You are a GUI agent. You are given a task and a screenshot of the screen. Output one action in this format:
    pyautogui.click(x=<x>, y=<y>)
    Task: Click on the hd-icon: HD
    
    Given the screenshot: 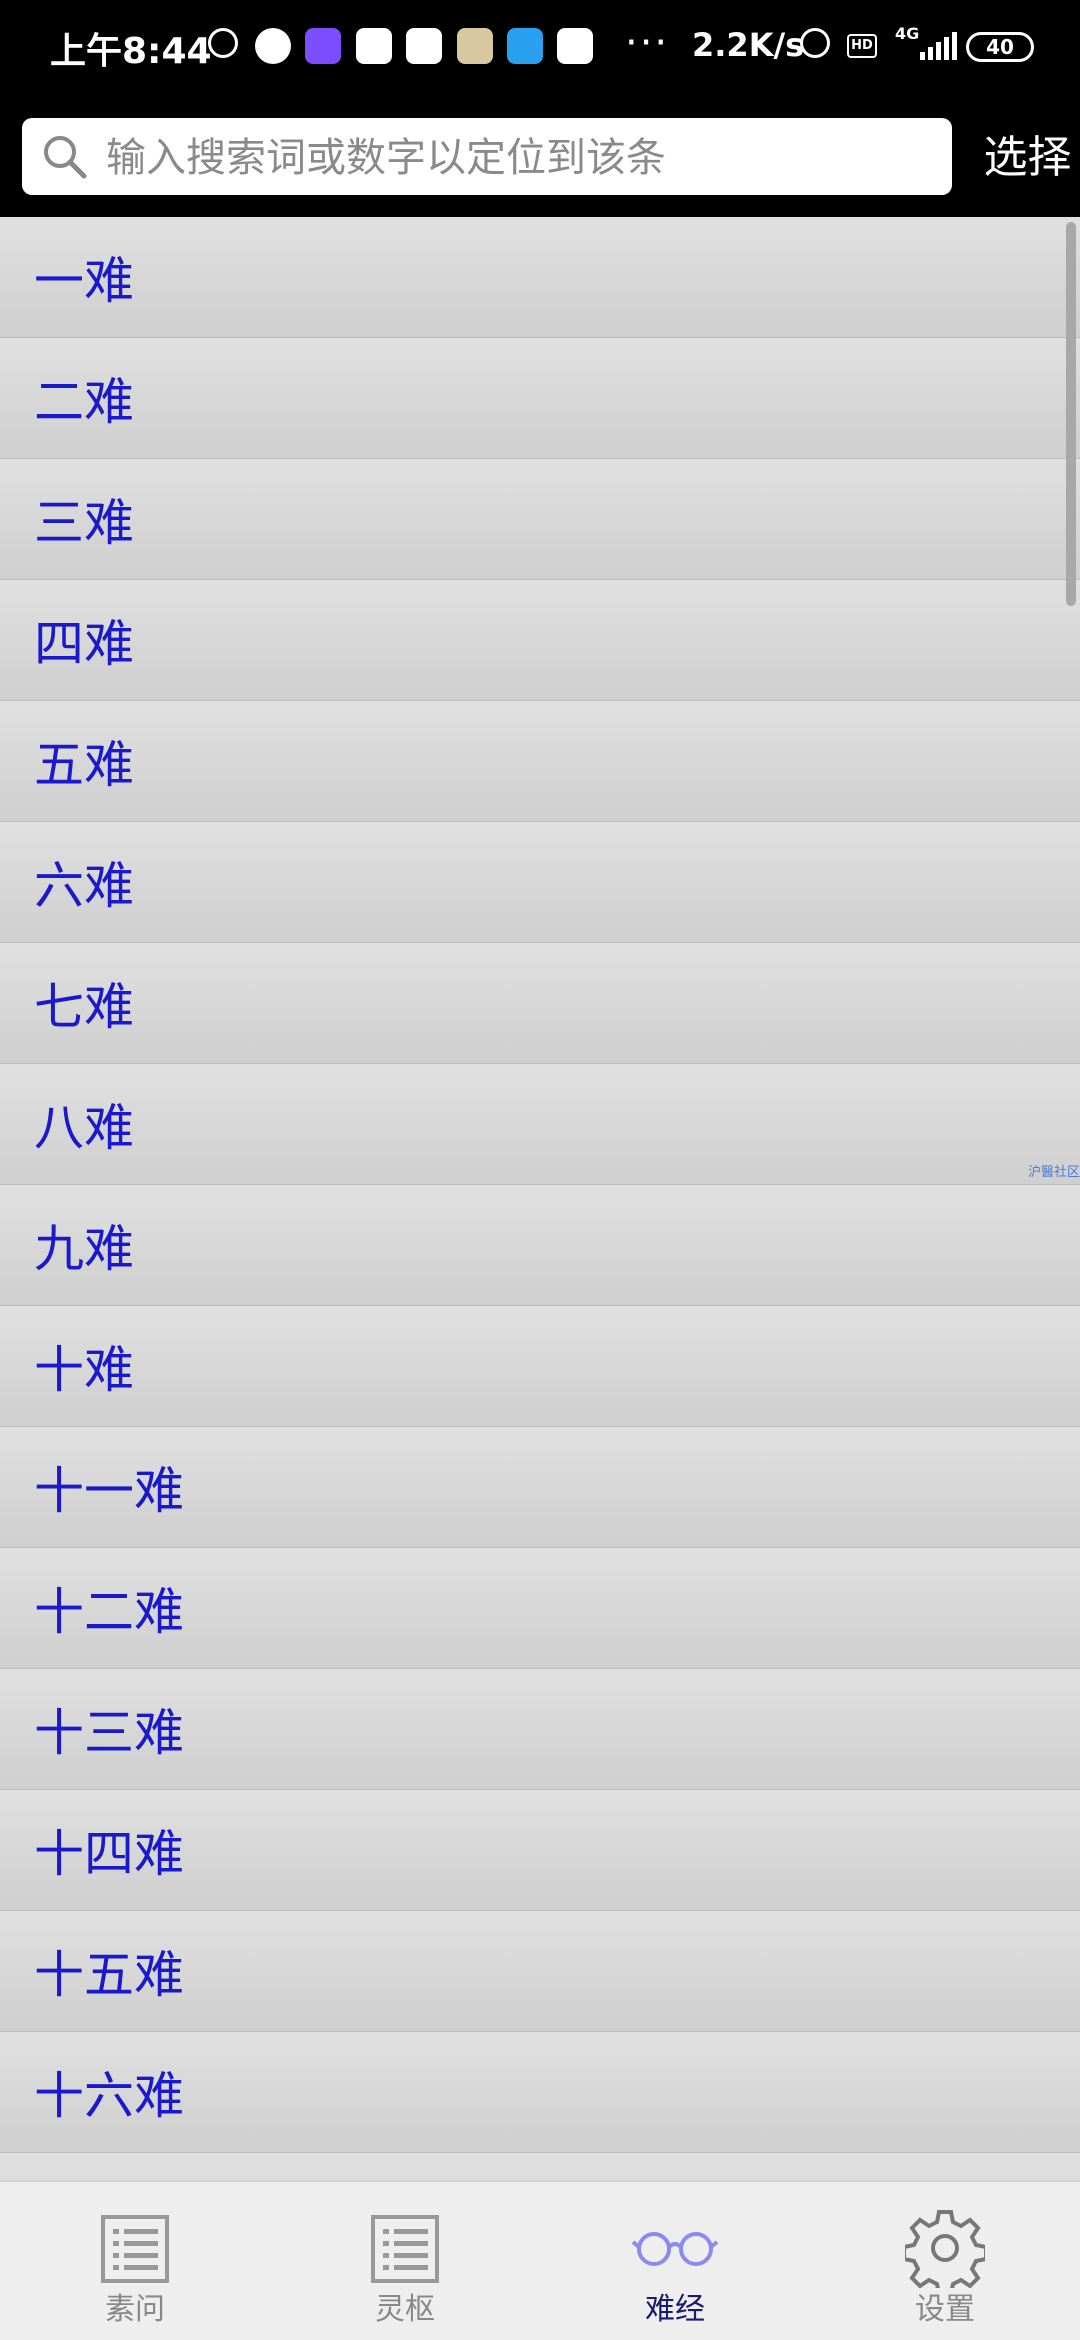 What is the action you would take?
    pyautogui.click(x=862, y=46)
    